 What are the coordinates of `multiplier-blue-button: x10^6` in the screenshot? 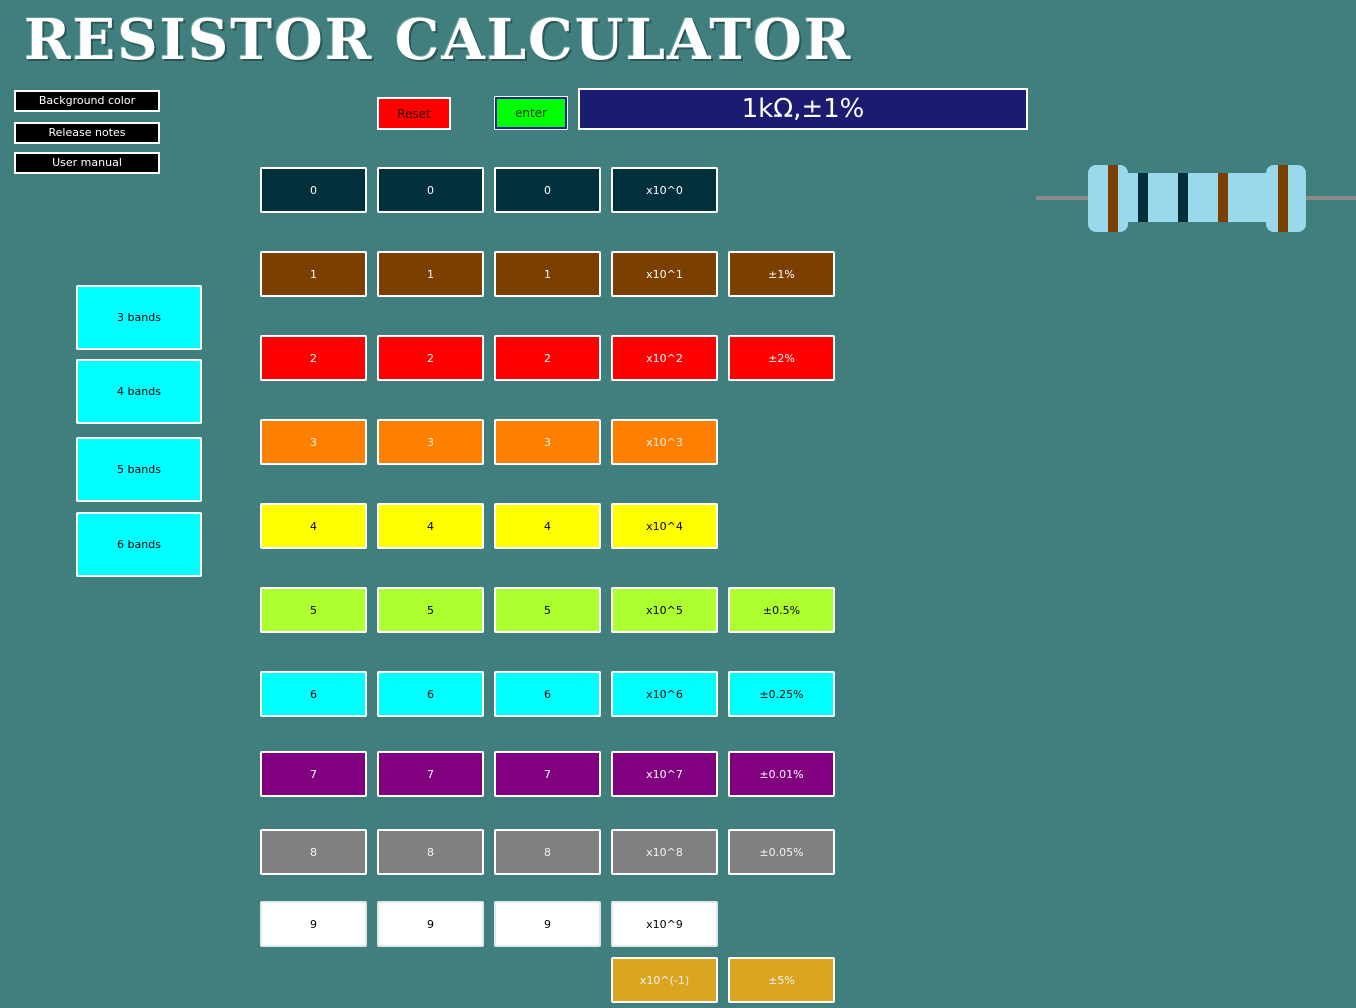 It's located at (664, 694).